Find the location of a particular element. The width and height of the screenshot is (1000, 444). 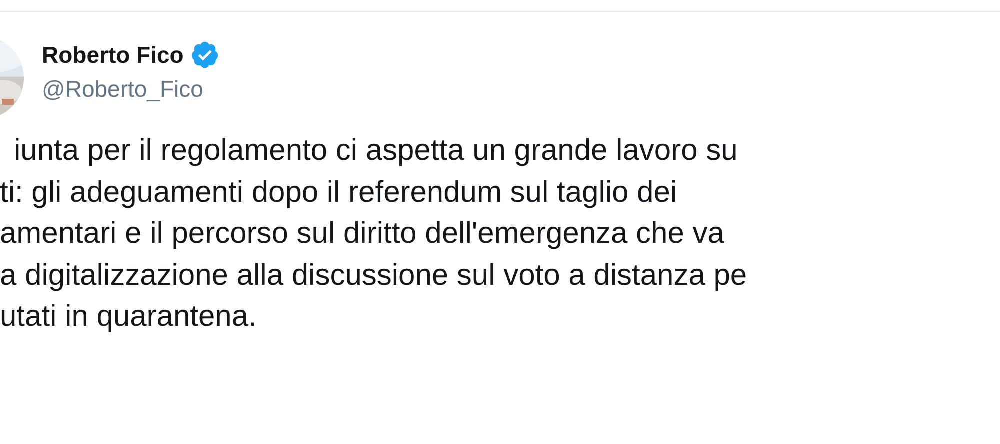

tweet-text: iunta per il regolamento ci aspetta un grande lavoro su is located at coordinates (376, 151).